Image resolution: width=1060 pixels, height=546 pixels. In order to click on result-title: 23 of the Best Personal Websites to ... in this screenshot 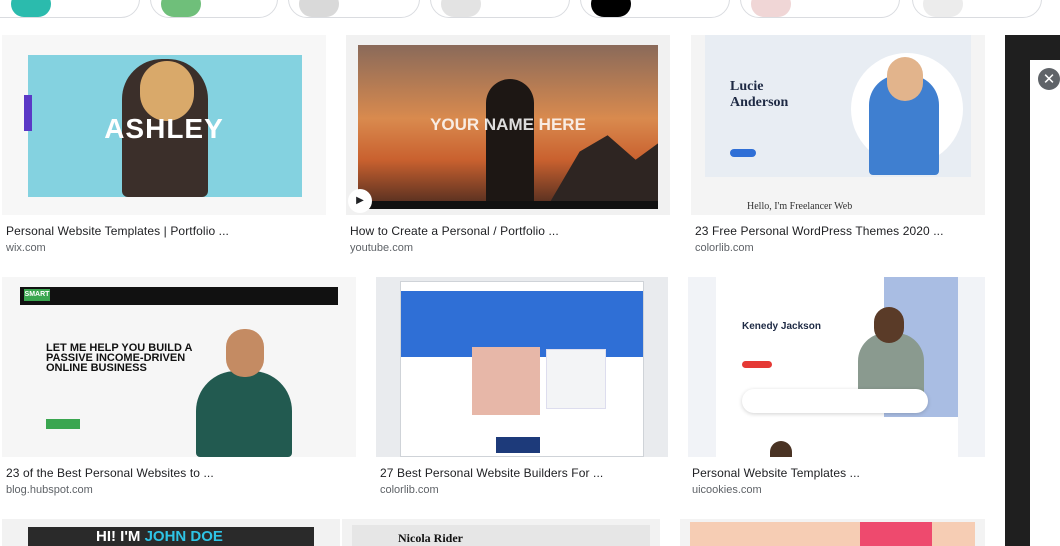, I will do `click(110, 473)`.